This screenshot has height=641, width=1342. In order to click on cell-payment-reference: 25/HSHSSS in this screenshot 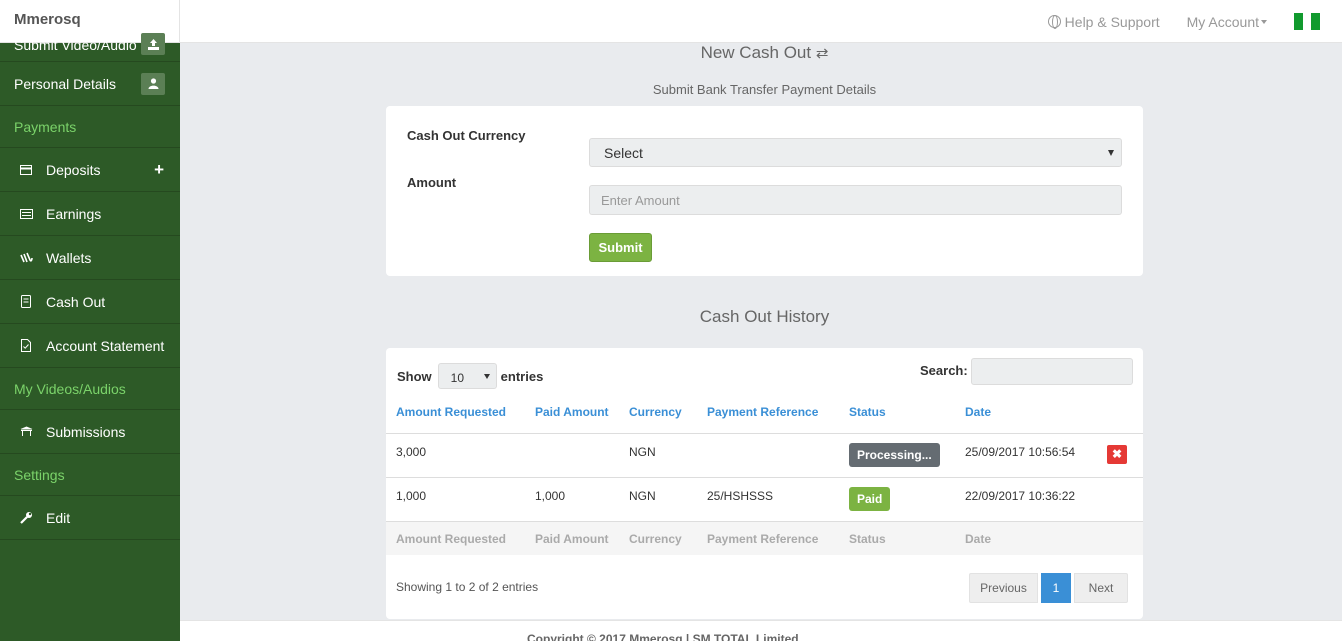, I will do `click(768, 499)`.